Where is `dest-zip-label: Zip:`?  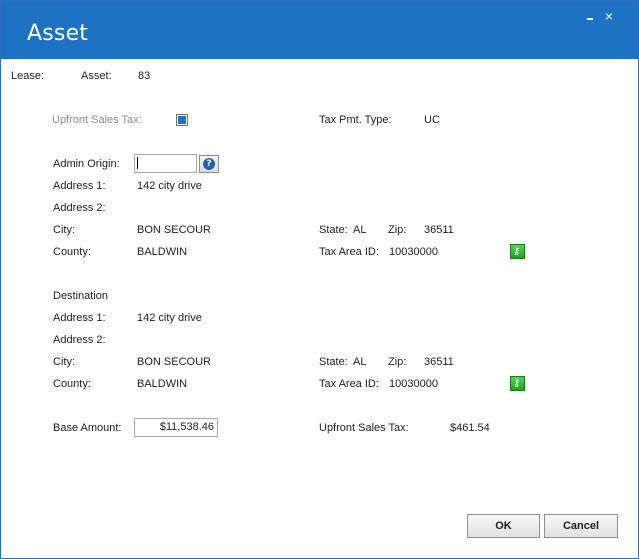
dest-zip-label: Zip: is located at coordinates (397, 362).